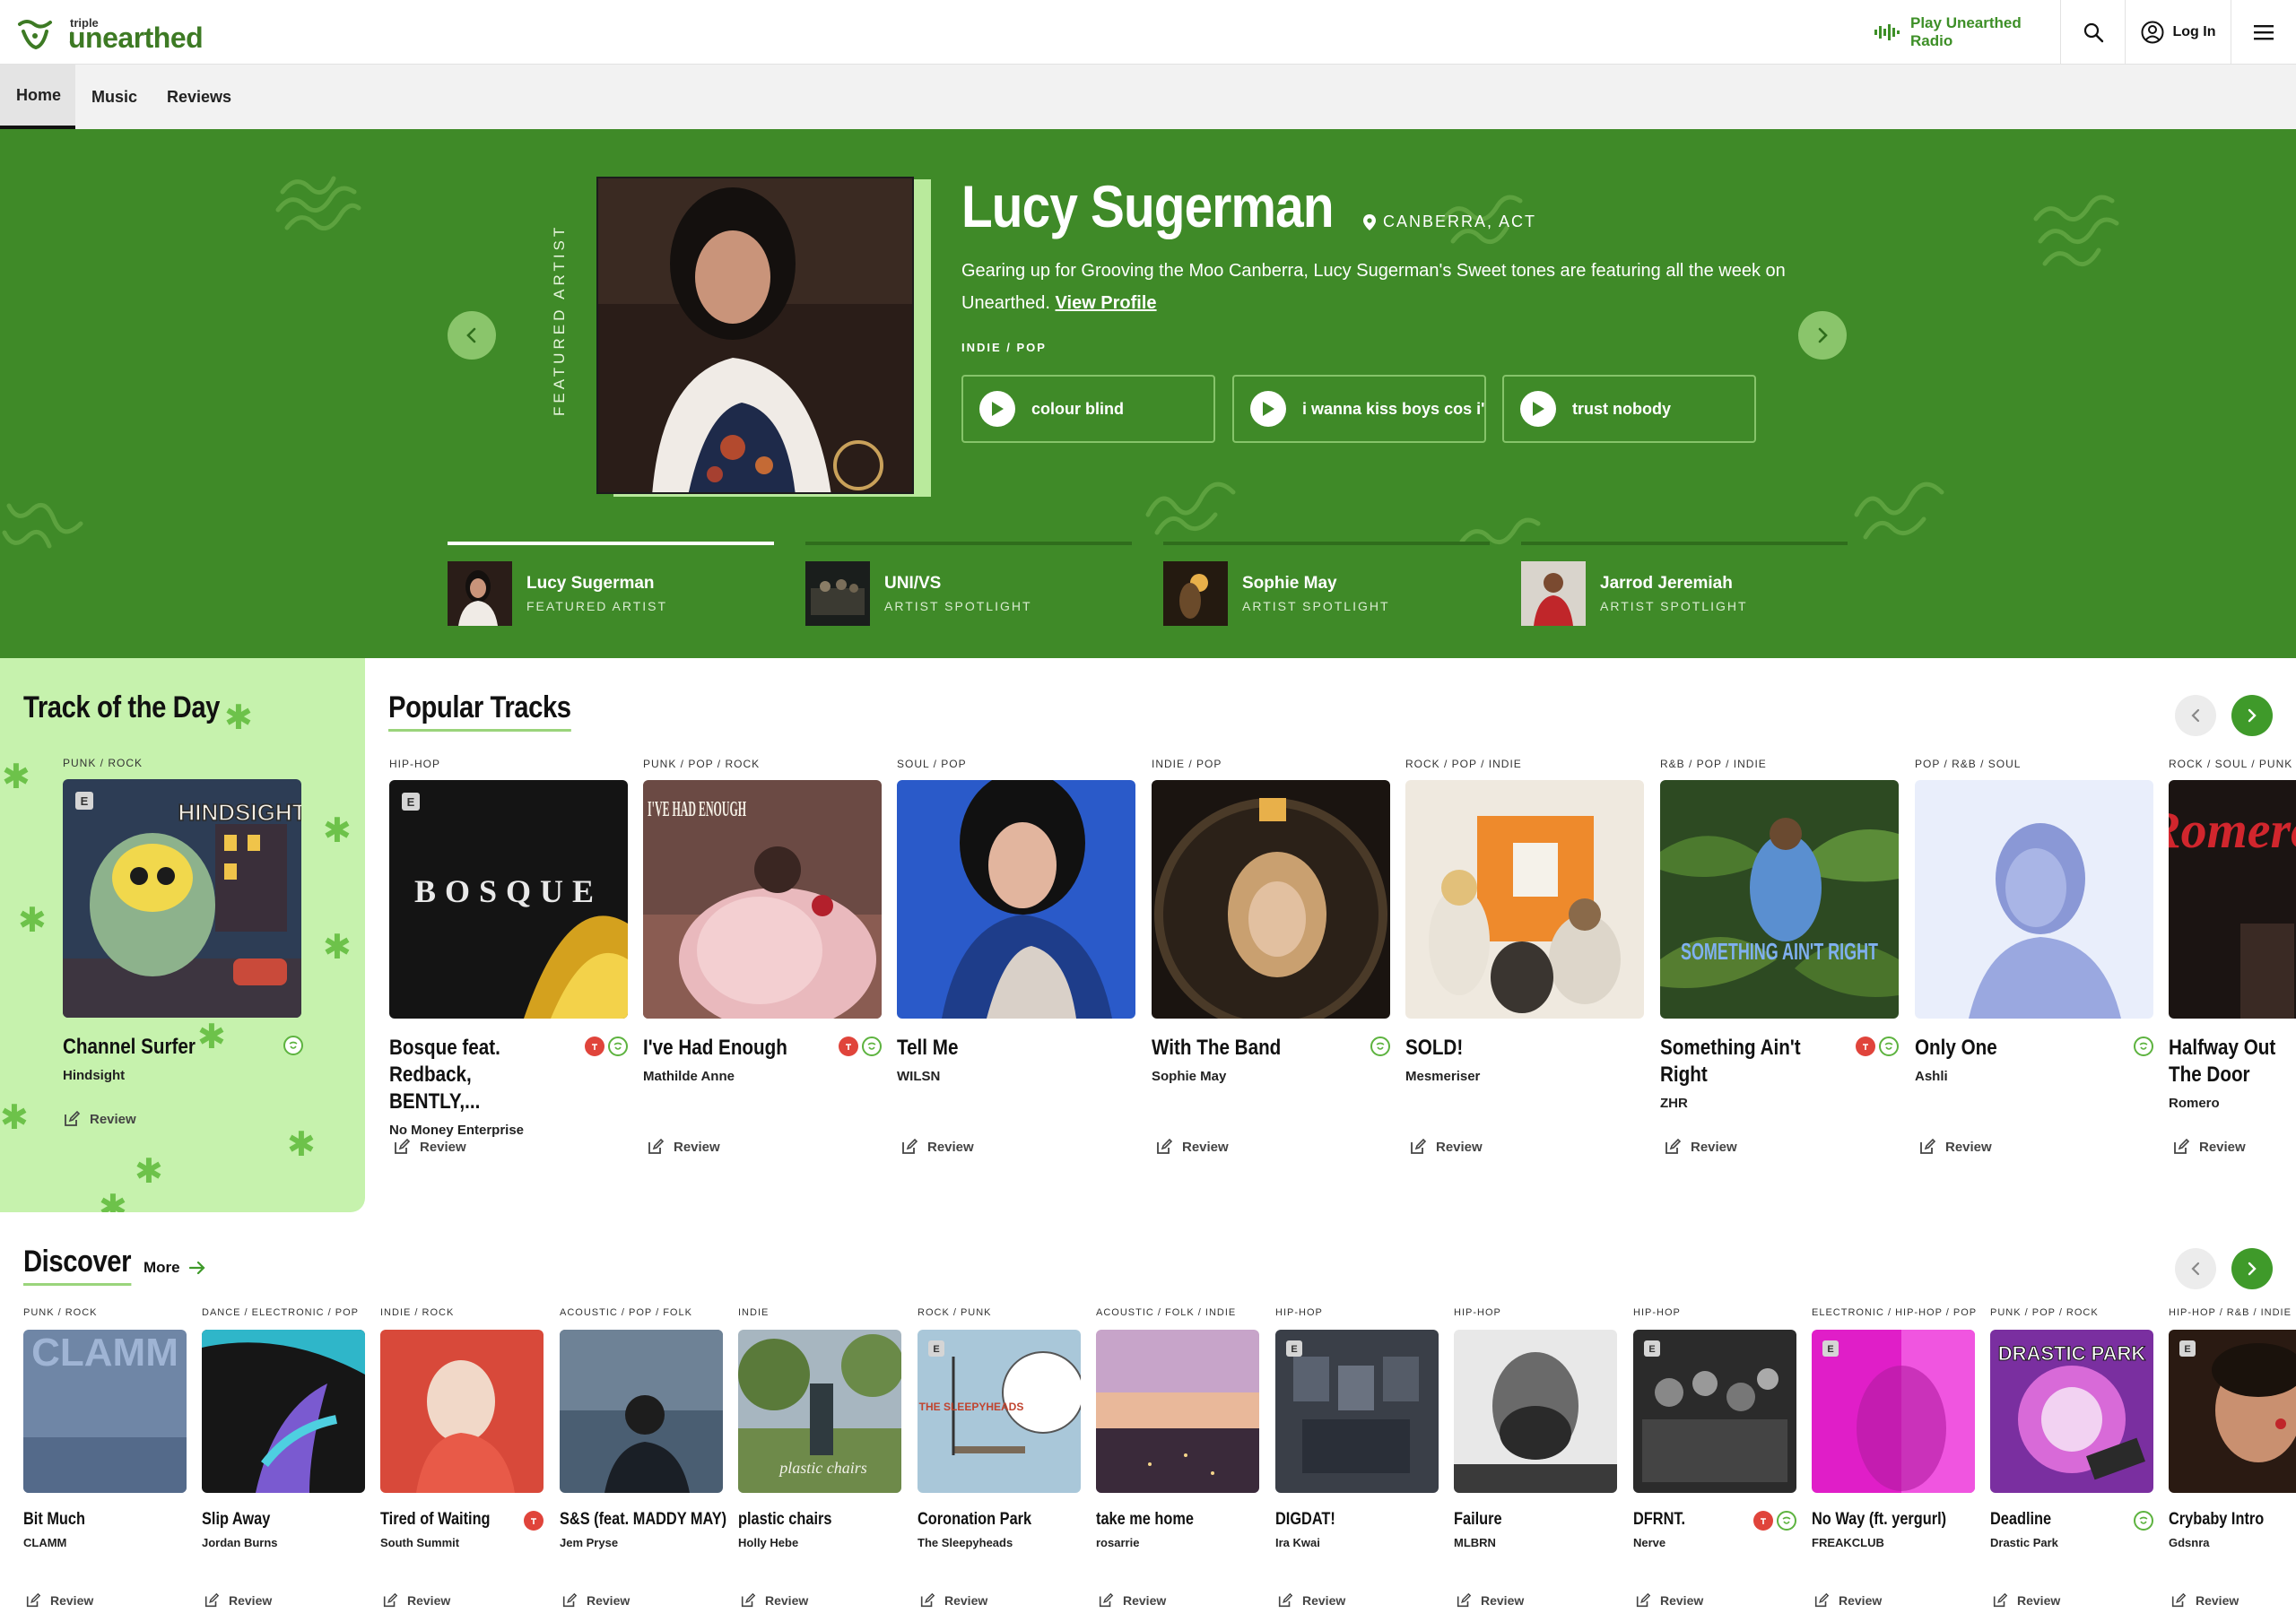  What do you see at coordinates (109, 32) in the screenshot?
I see `logo: triple j unearthed` at bounding box center [109, 32].